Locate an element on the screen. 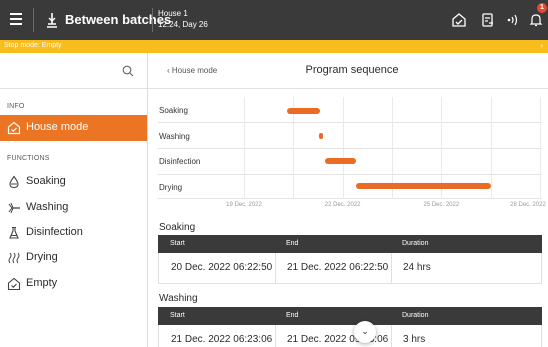  sidebar-item-label: House mode is located at coordinates (57, 127).